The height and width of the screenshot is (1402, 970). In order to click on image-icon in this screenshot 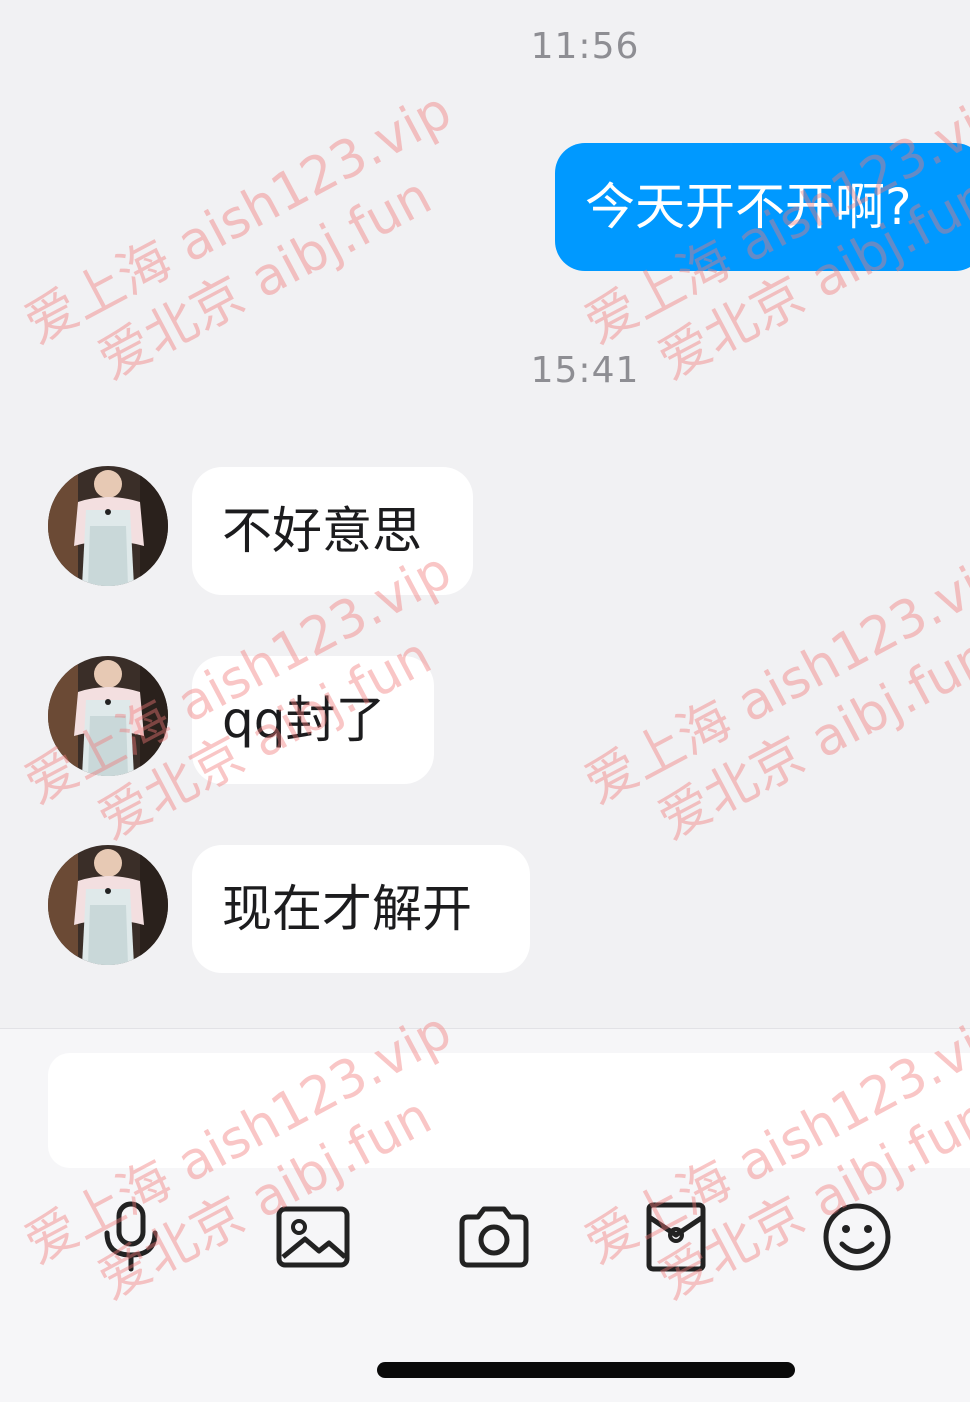, I will do `click(313, 1237)`.